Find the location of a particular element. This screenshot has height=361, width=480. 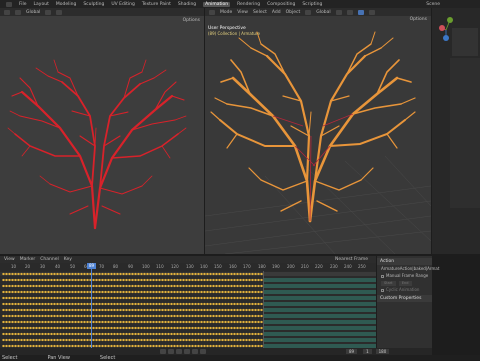

next-keyframe-icon is located at coordinates (195, 351).